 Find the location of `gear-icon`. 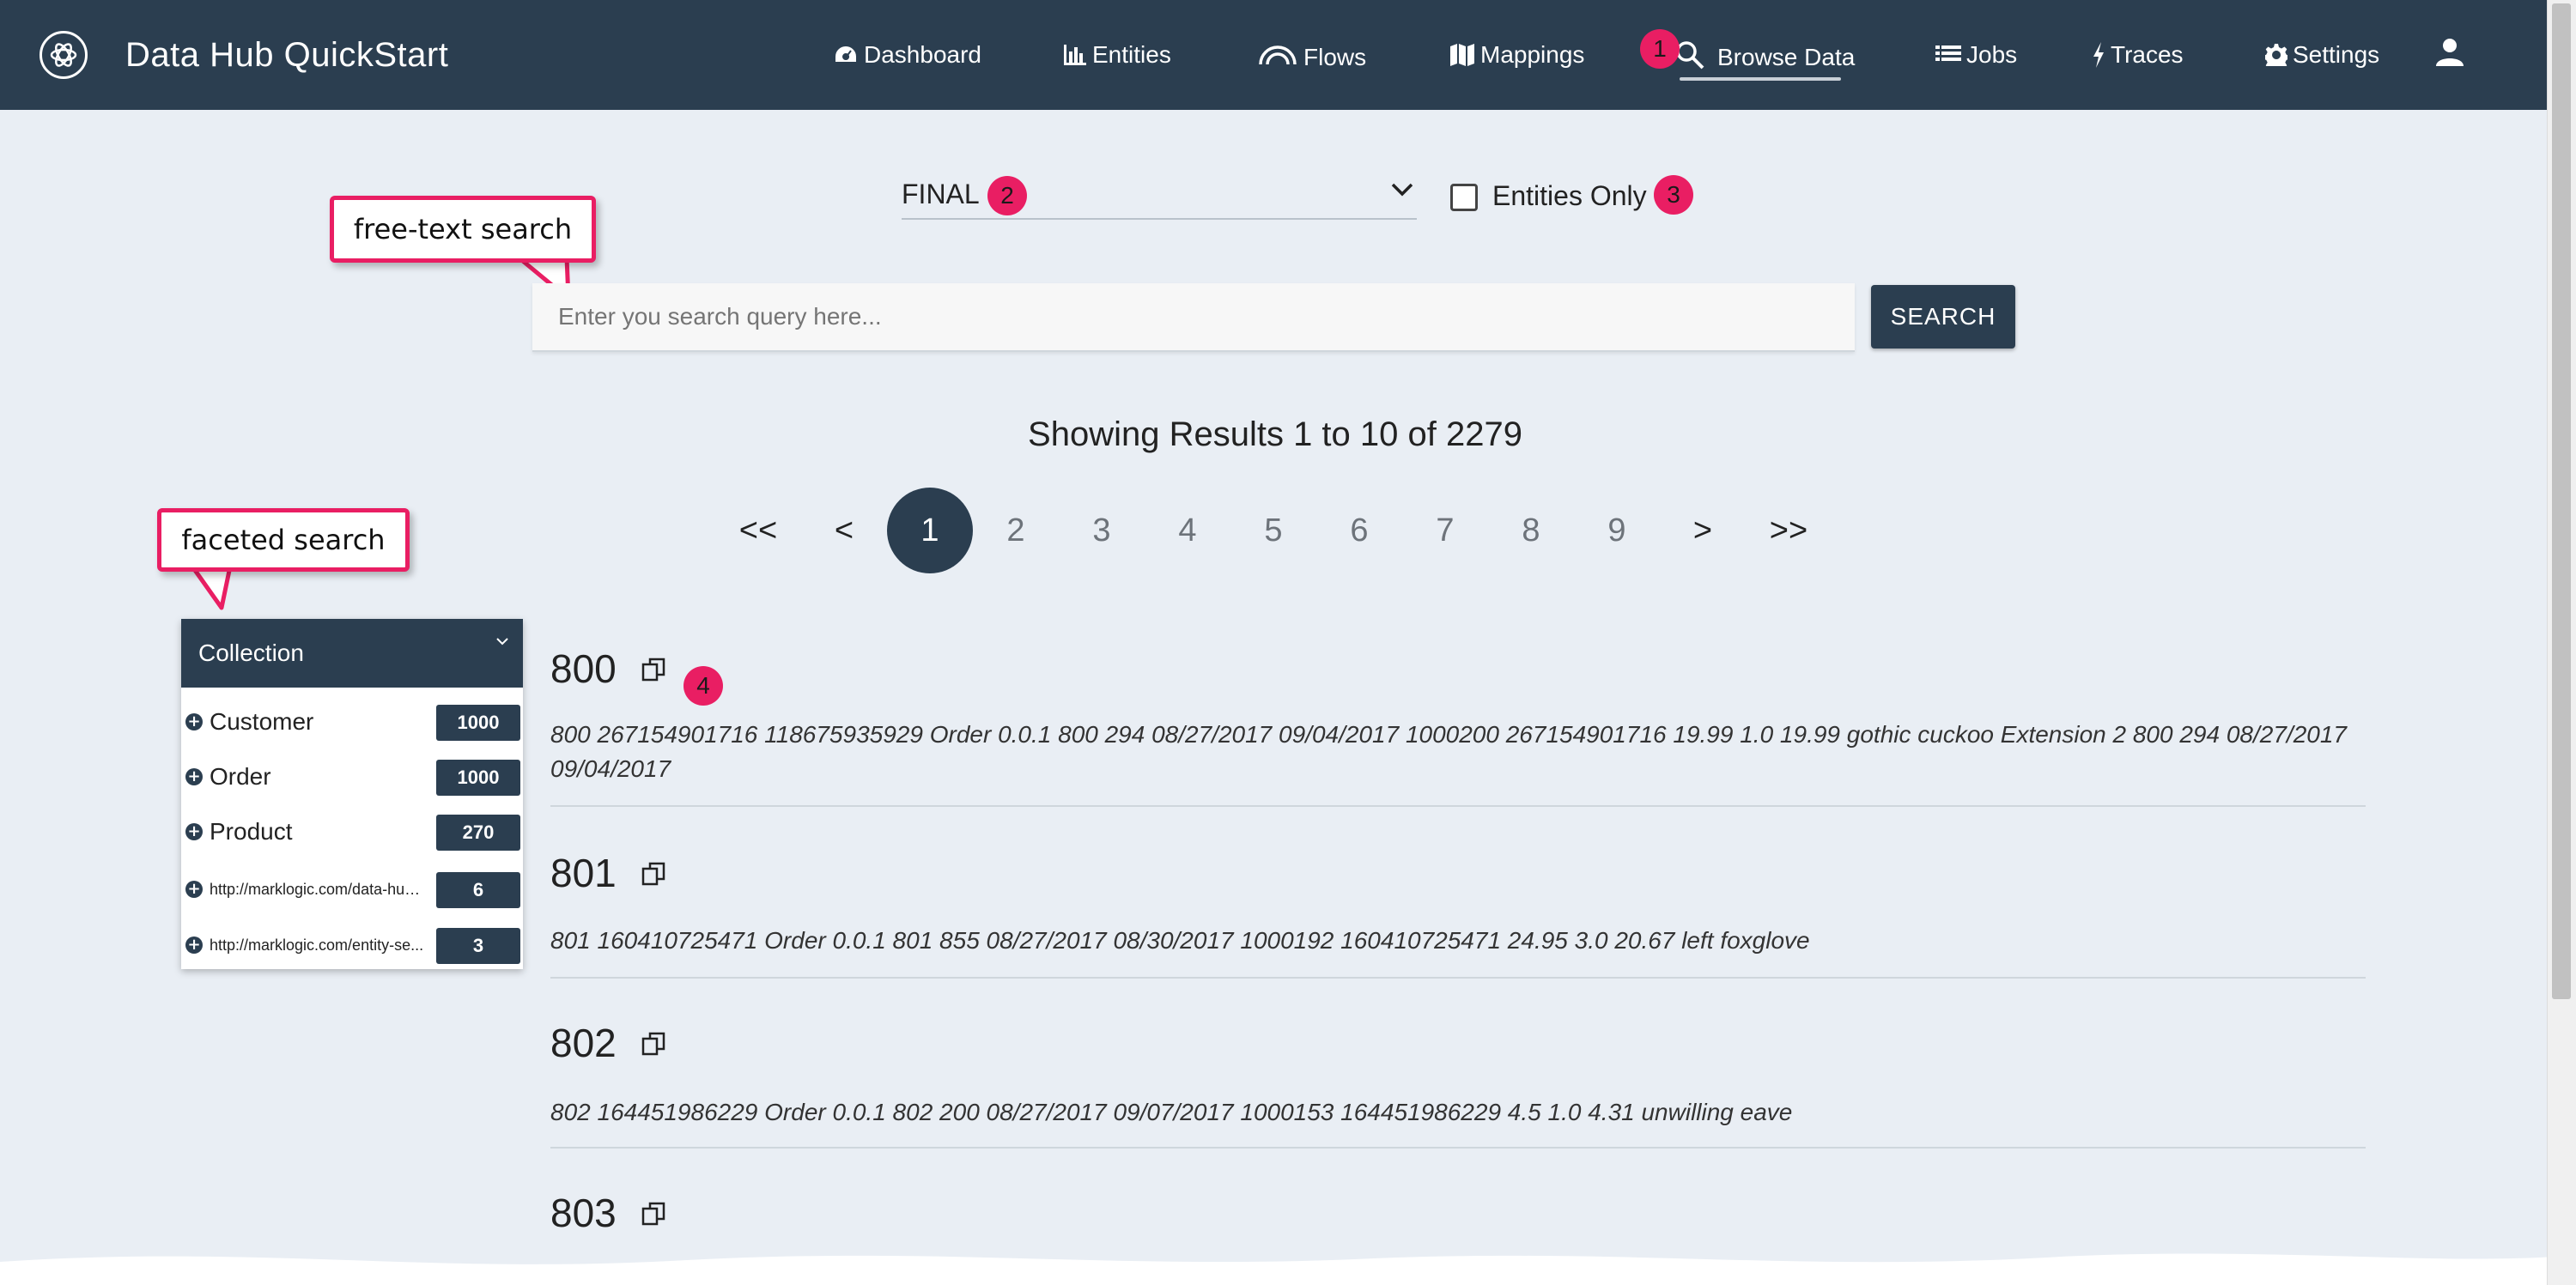

gear-icon is located at coordinates (2276, 55).